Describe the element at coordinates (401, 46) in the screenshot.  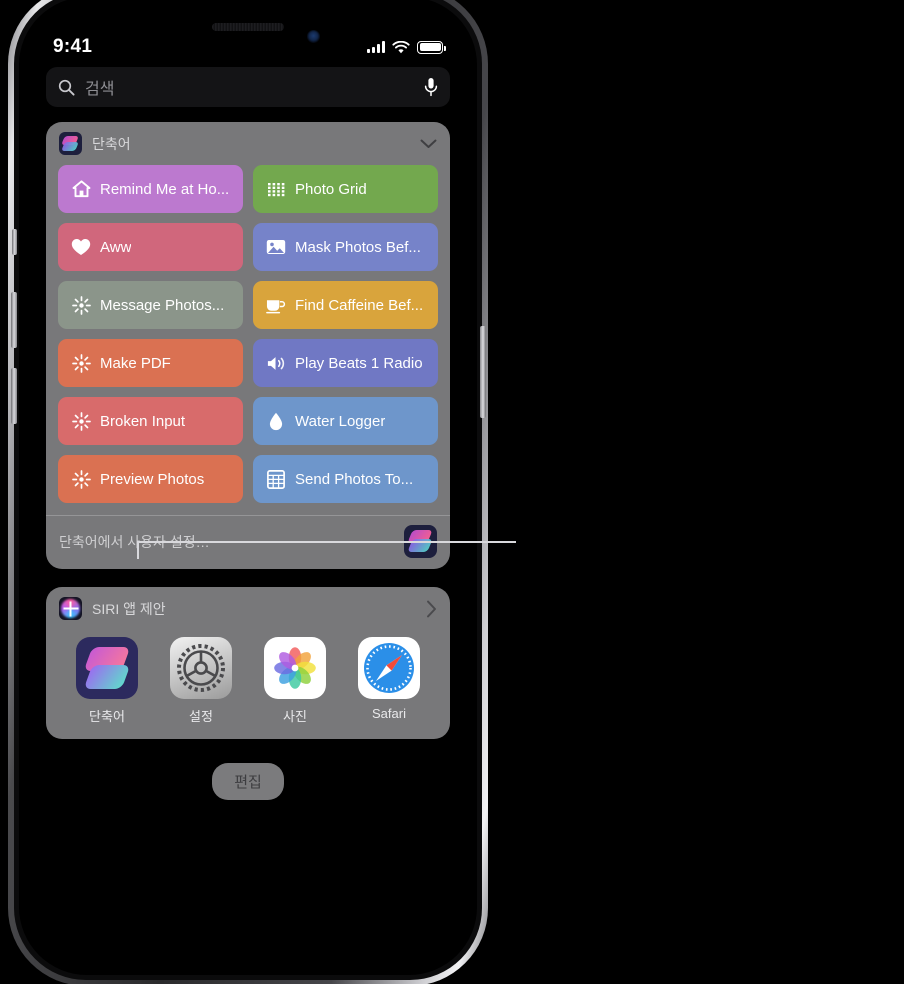
I see `wifi-icon` at that location.